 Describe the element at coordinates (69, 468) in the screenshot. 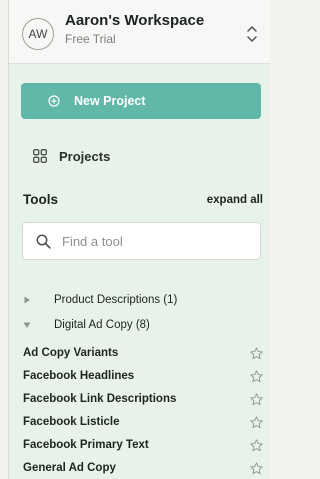

I see `tool-item-label: General Ad Copy` at that location.